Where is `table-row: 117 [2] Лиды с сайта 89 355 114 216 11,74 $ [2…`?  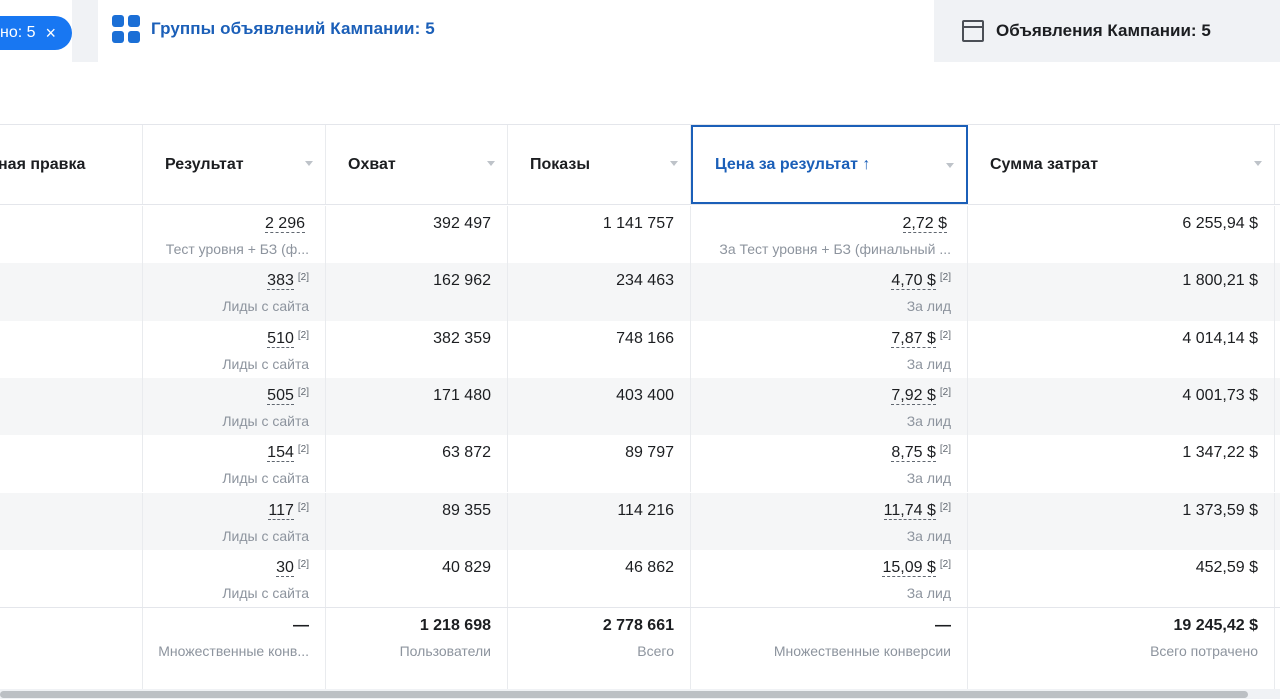
table-row: 117 [2] Лиды с сайта 89 355 114 216 11,74 $ [2… is located at coordinates (640, 521).